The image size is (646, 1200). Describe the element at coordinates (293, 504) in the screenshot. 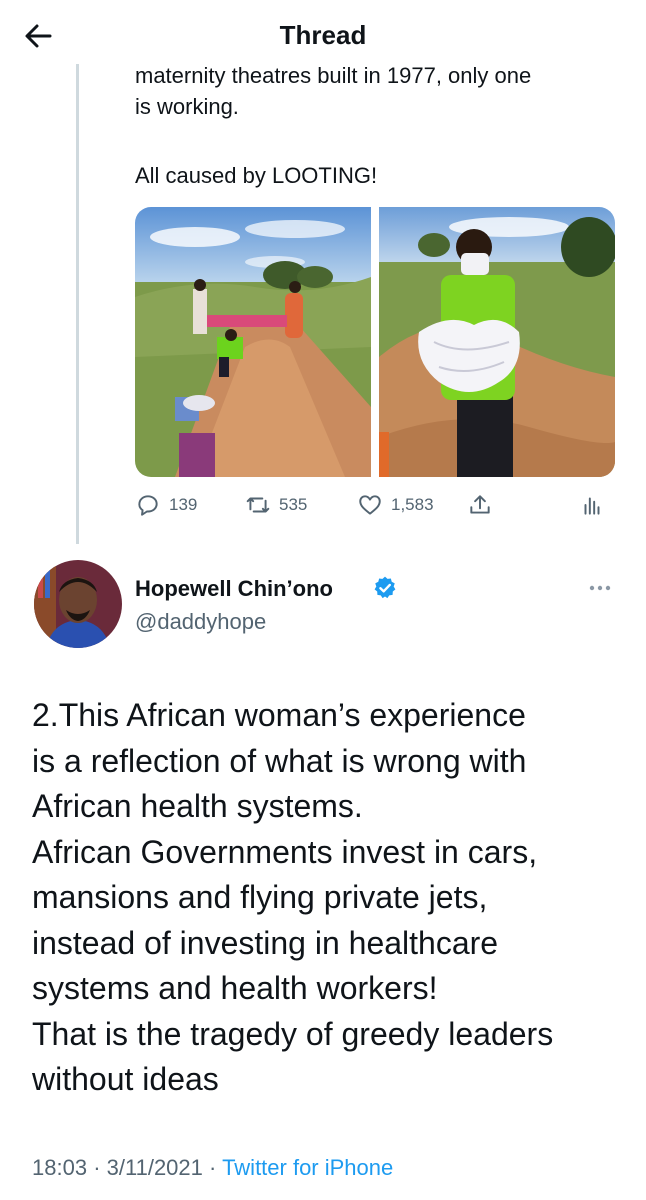

I see `retweet-count: 535` at that location.